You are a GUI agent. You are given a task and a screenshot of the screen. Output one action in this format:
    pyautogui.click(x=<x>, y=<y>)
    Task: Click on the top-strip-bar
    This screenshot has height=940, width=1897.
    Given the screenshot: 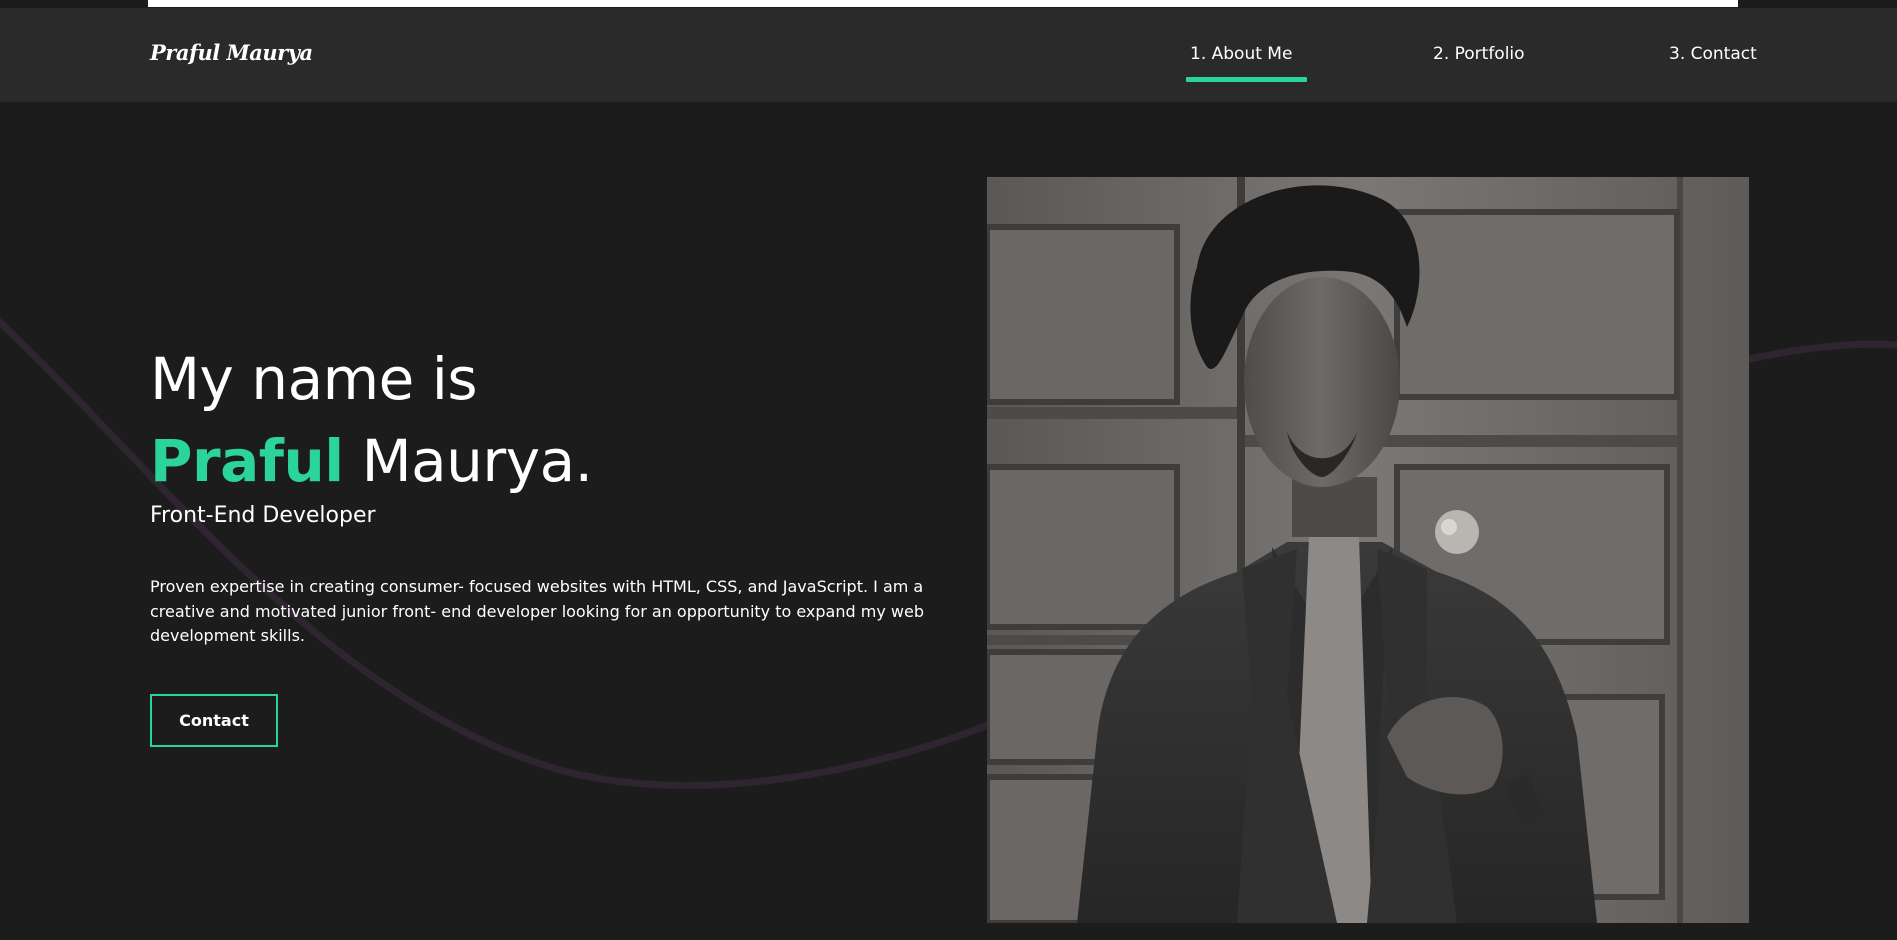 What is the action you would take?
    pyautogui.click(x=943, y=3)
    